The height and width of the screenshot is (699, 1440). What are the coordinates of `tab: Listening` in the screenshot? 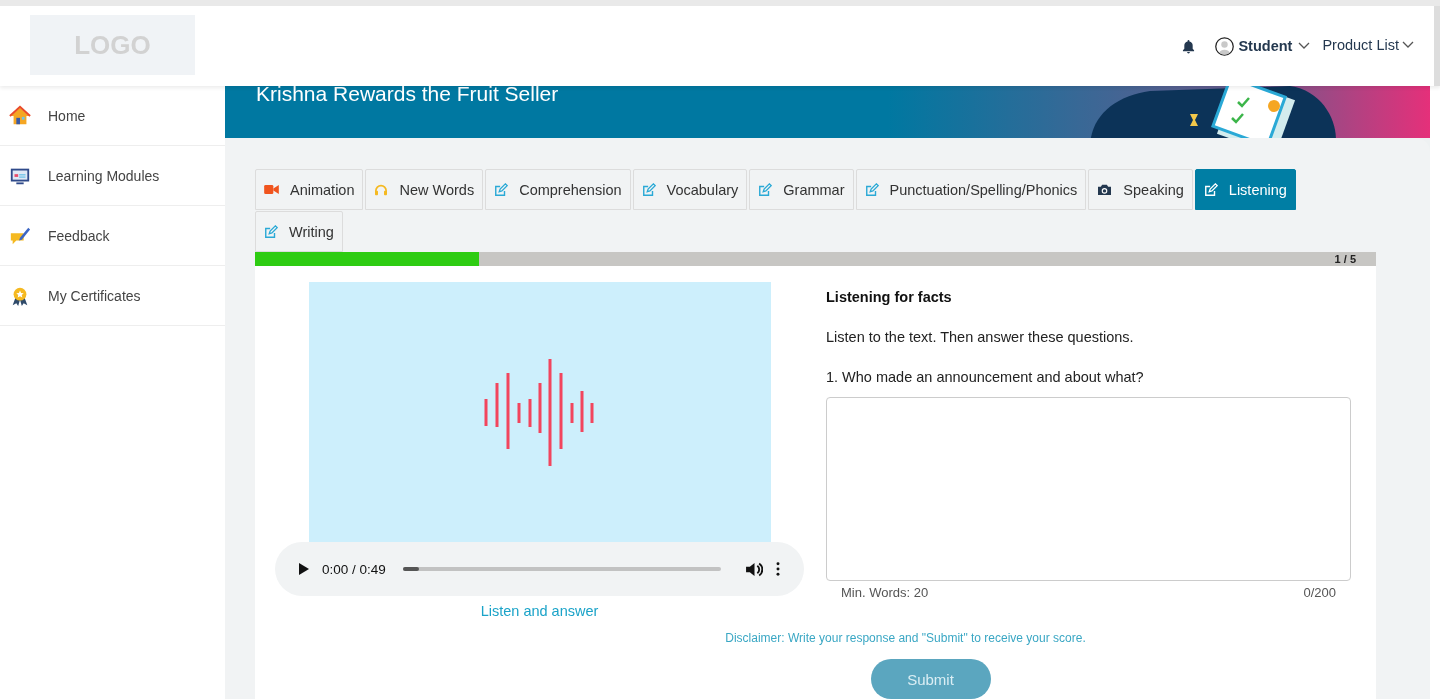 It's located at (1245, 189).